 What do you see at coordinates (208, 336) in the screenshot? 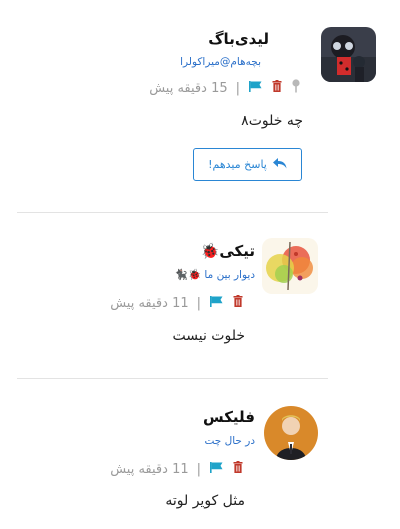
I see `comment-text: خلوت نیست` at bounding box center [208, 336].